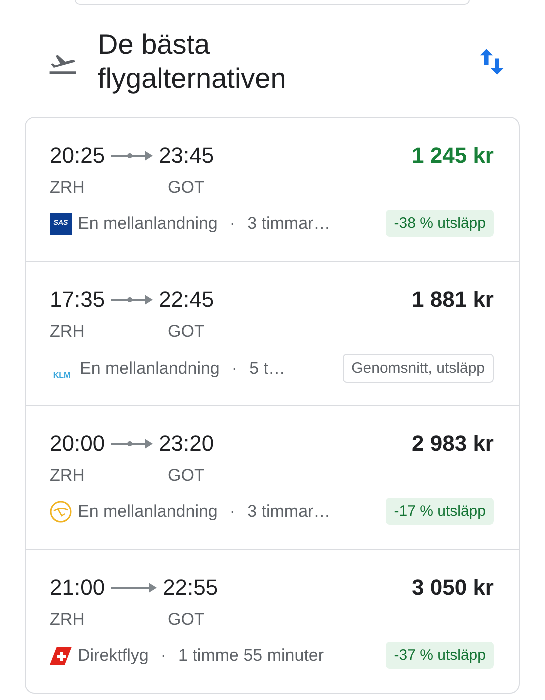 Image resolution: width=545 pixels, height=700 pixels. I want to click on crane-logo-icon, so click(61, 511).